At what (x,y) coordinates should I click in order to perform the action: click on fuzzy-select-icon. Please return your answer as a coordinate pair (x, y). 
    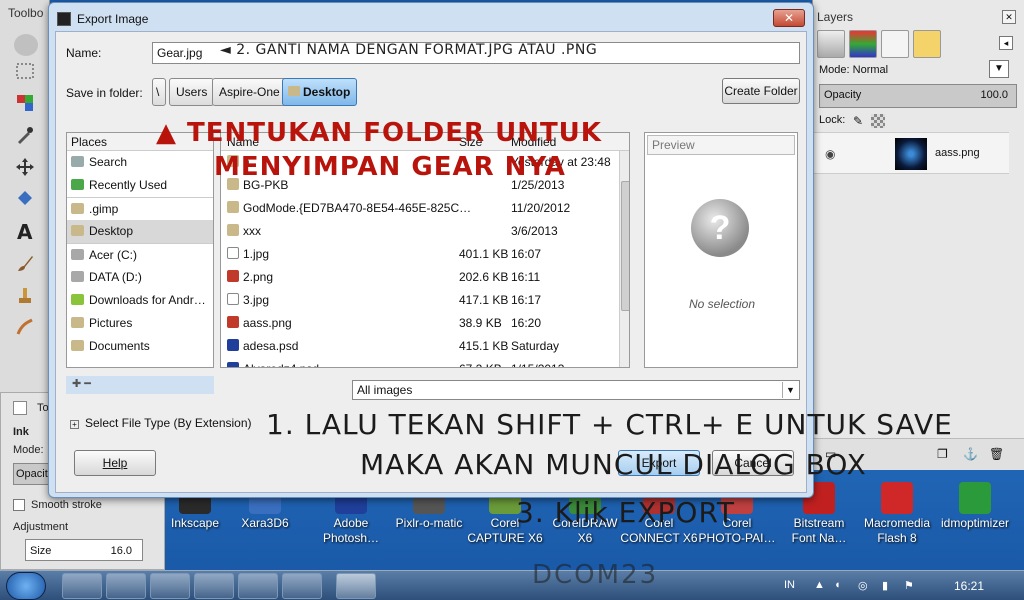
    Looking at the image, I should click on (26, 103).